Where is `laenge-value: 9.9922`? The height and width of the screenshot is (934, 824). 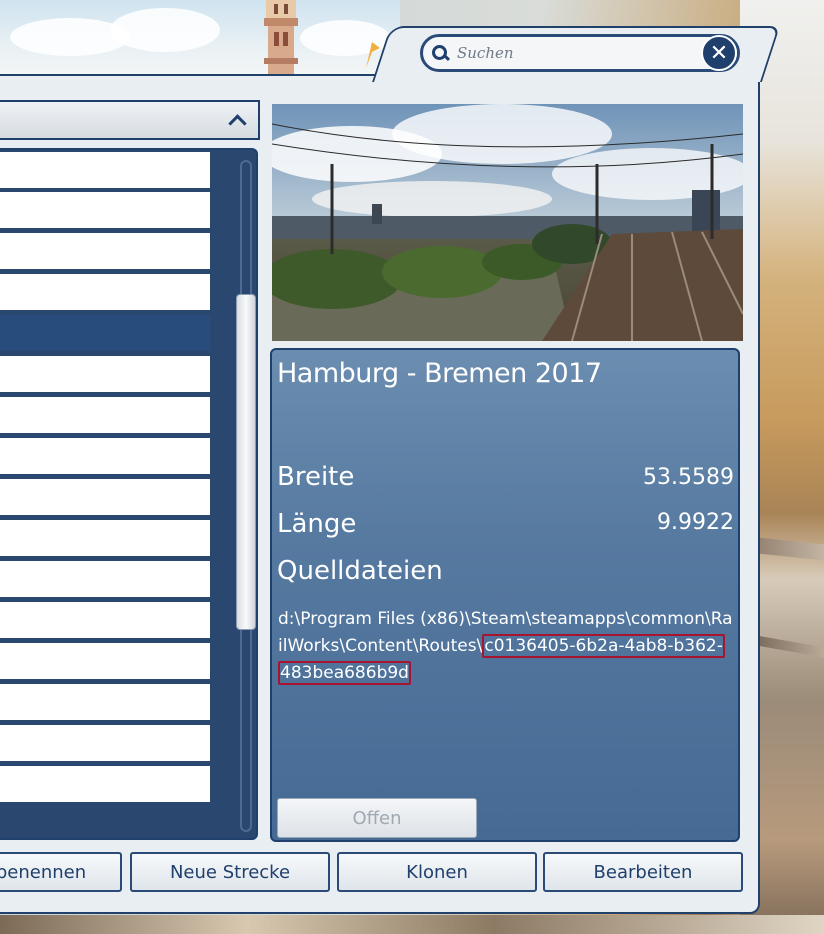 laenge-value: 9.9922 is located at coordinates (695, 522).